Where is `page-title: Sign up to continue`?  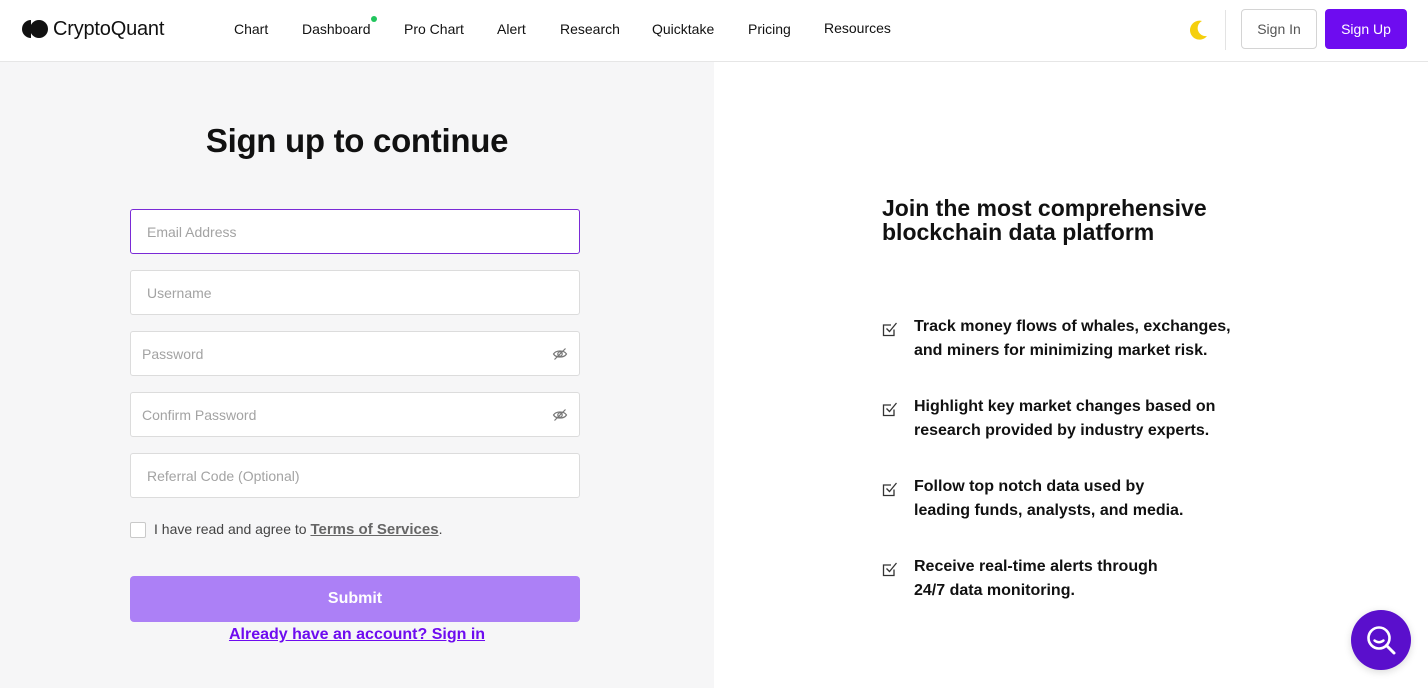 page-title: Sign up to continue is located at coordinates (357, 140).